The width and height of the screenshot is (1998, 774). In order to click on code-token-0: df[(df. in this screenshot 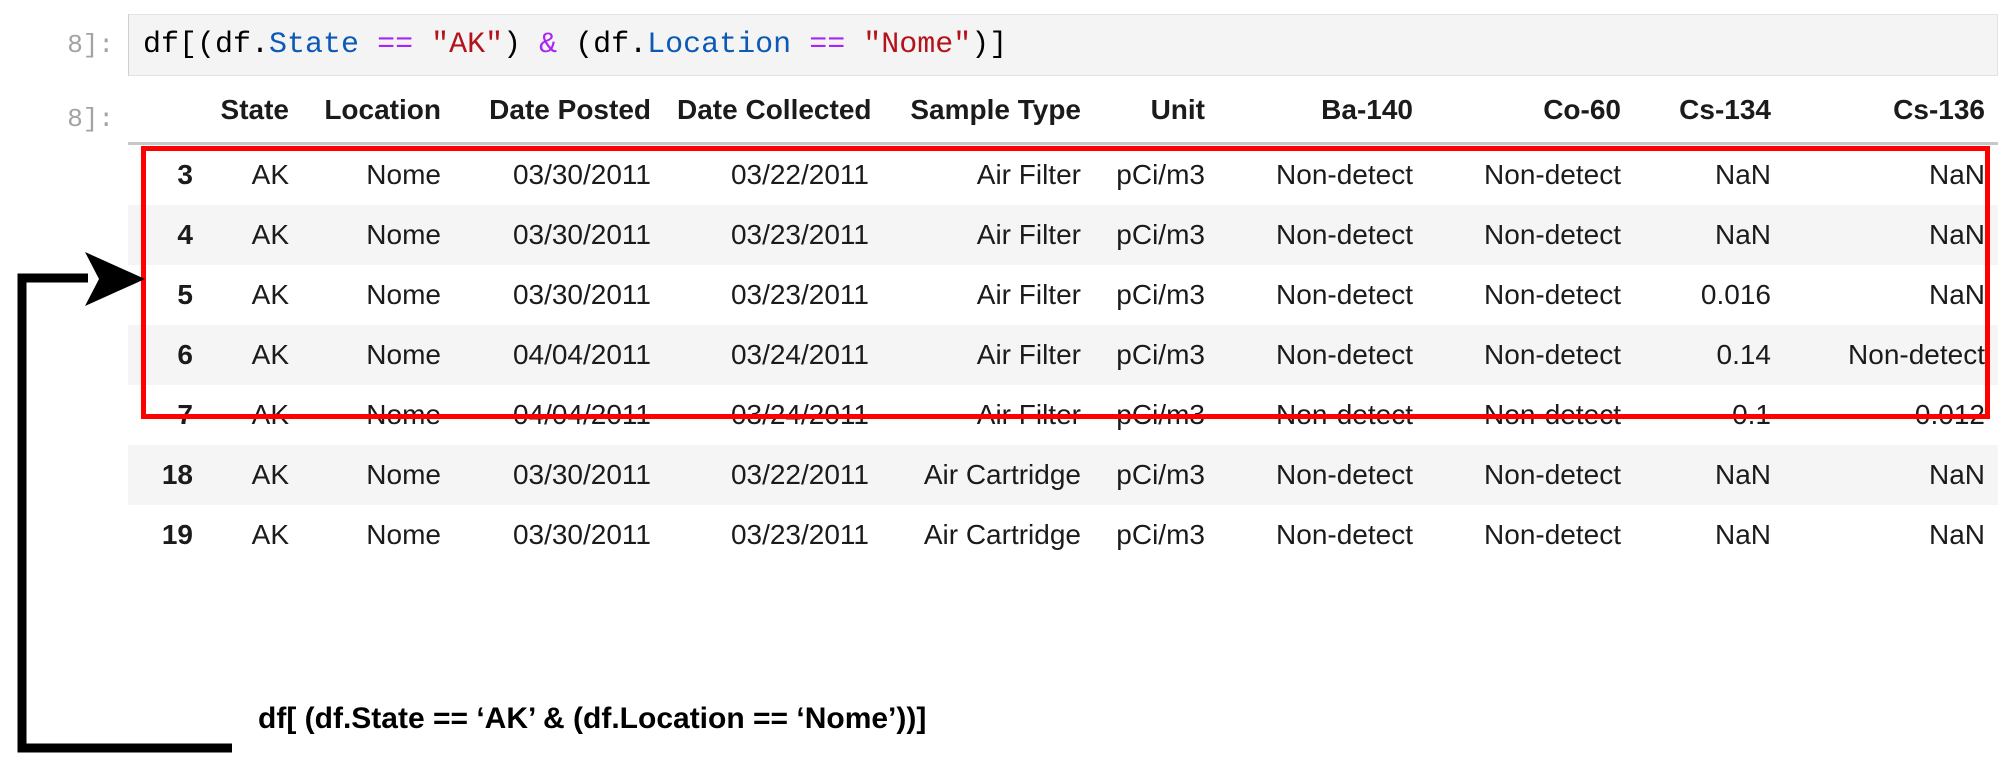, I will do `click(206, 45)`.